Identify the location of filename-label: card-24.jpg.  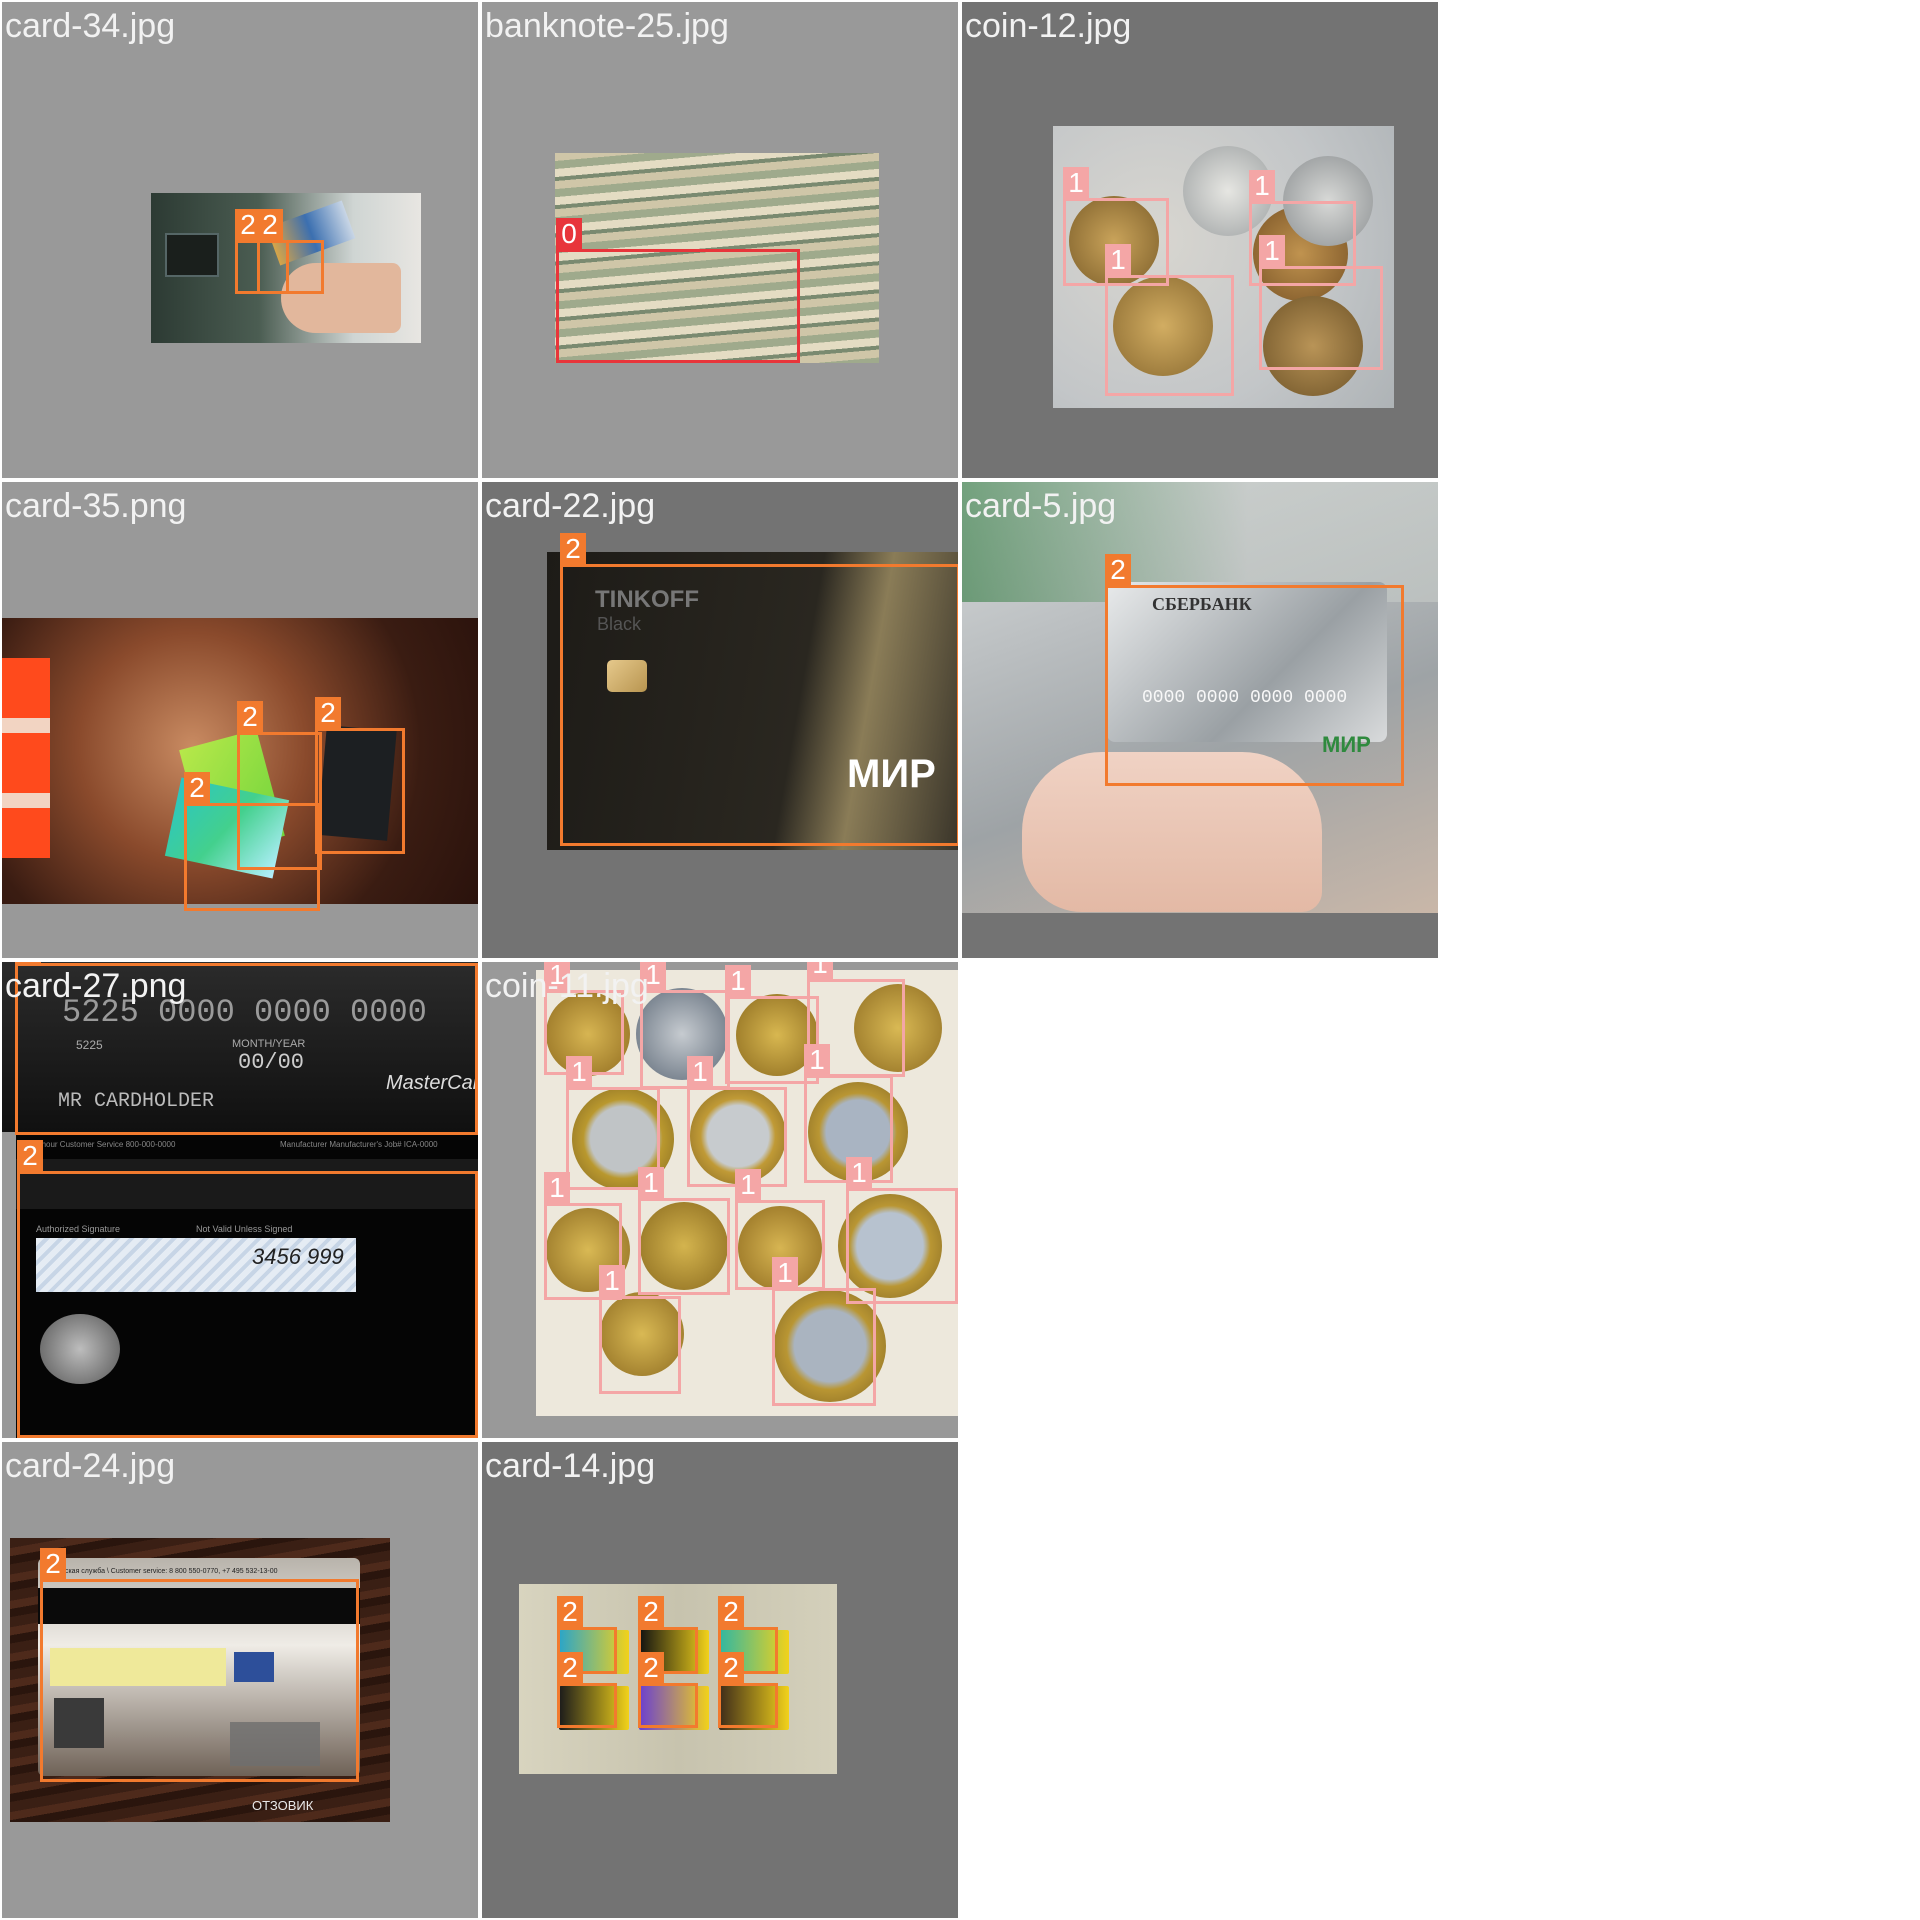
(90, 1466).